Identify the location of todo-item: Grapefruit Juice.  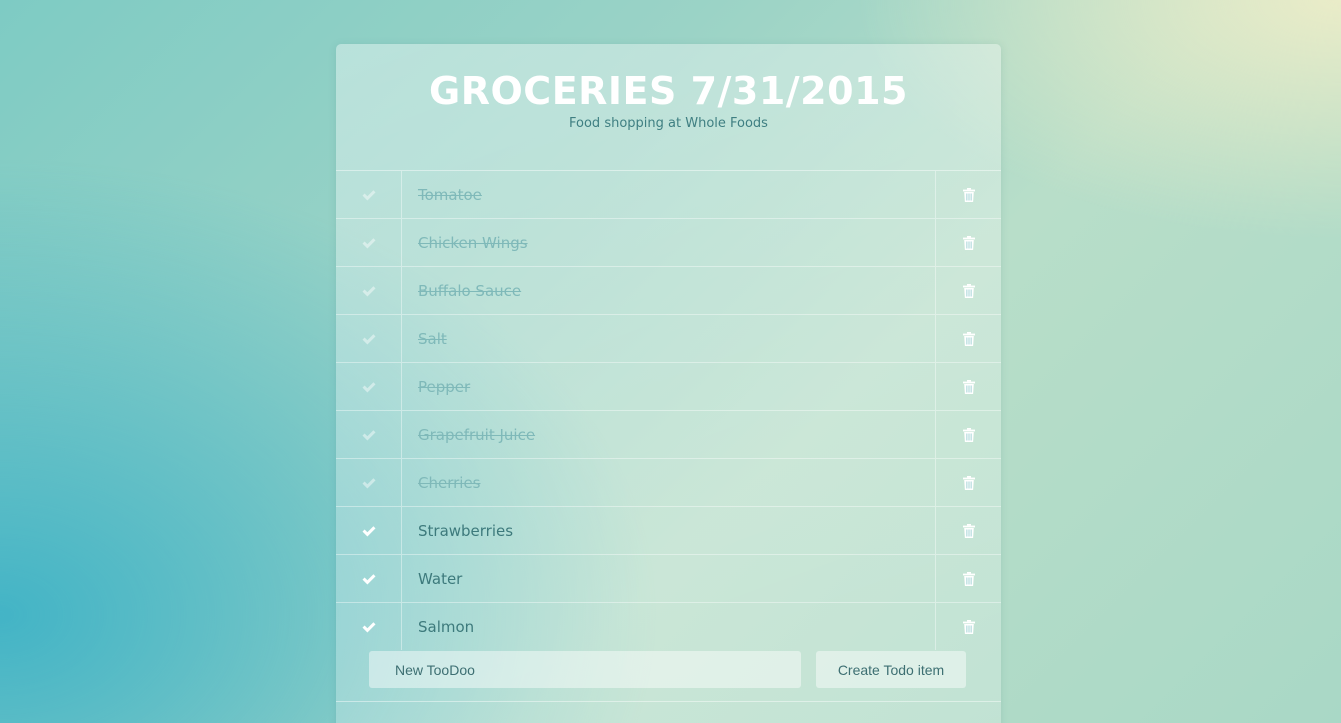
(668, 435).